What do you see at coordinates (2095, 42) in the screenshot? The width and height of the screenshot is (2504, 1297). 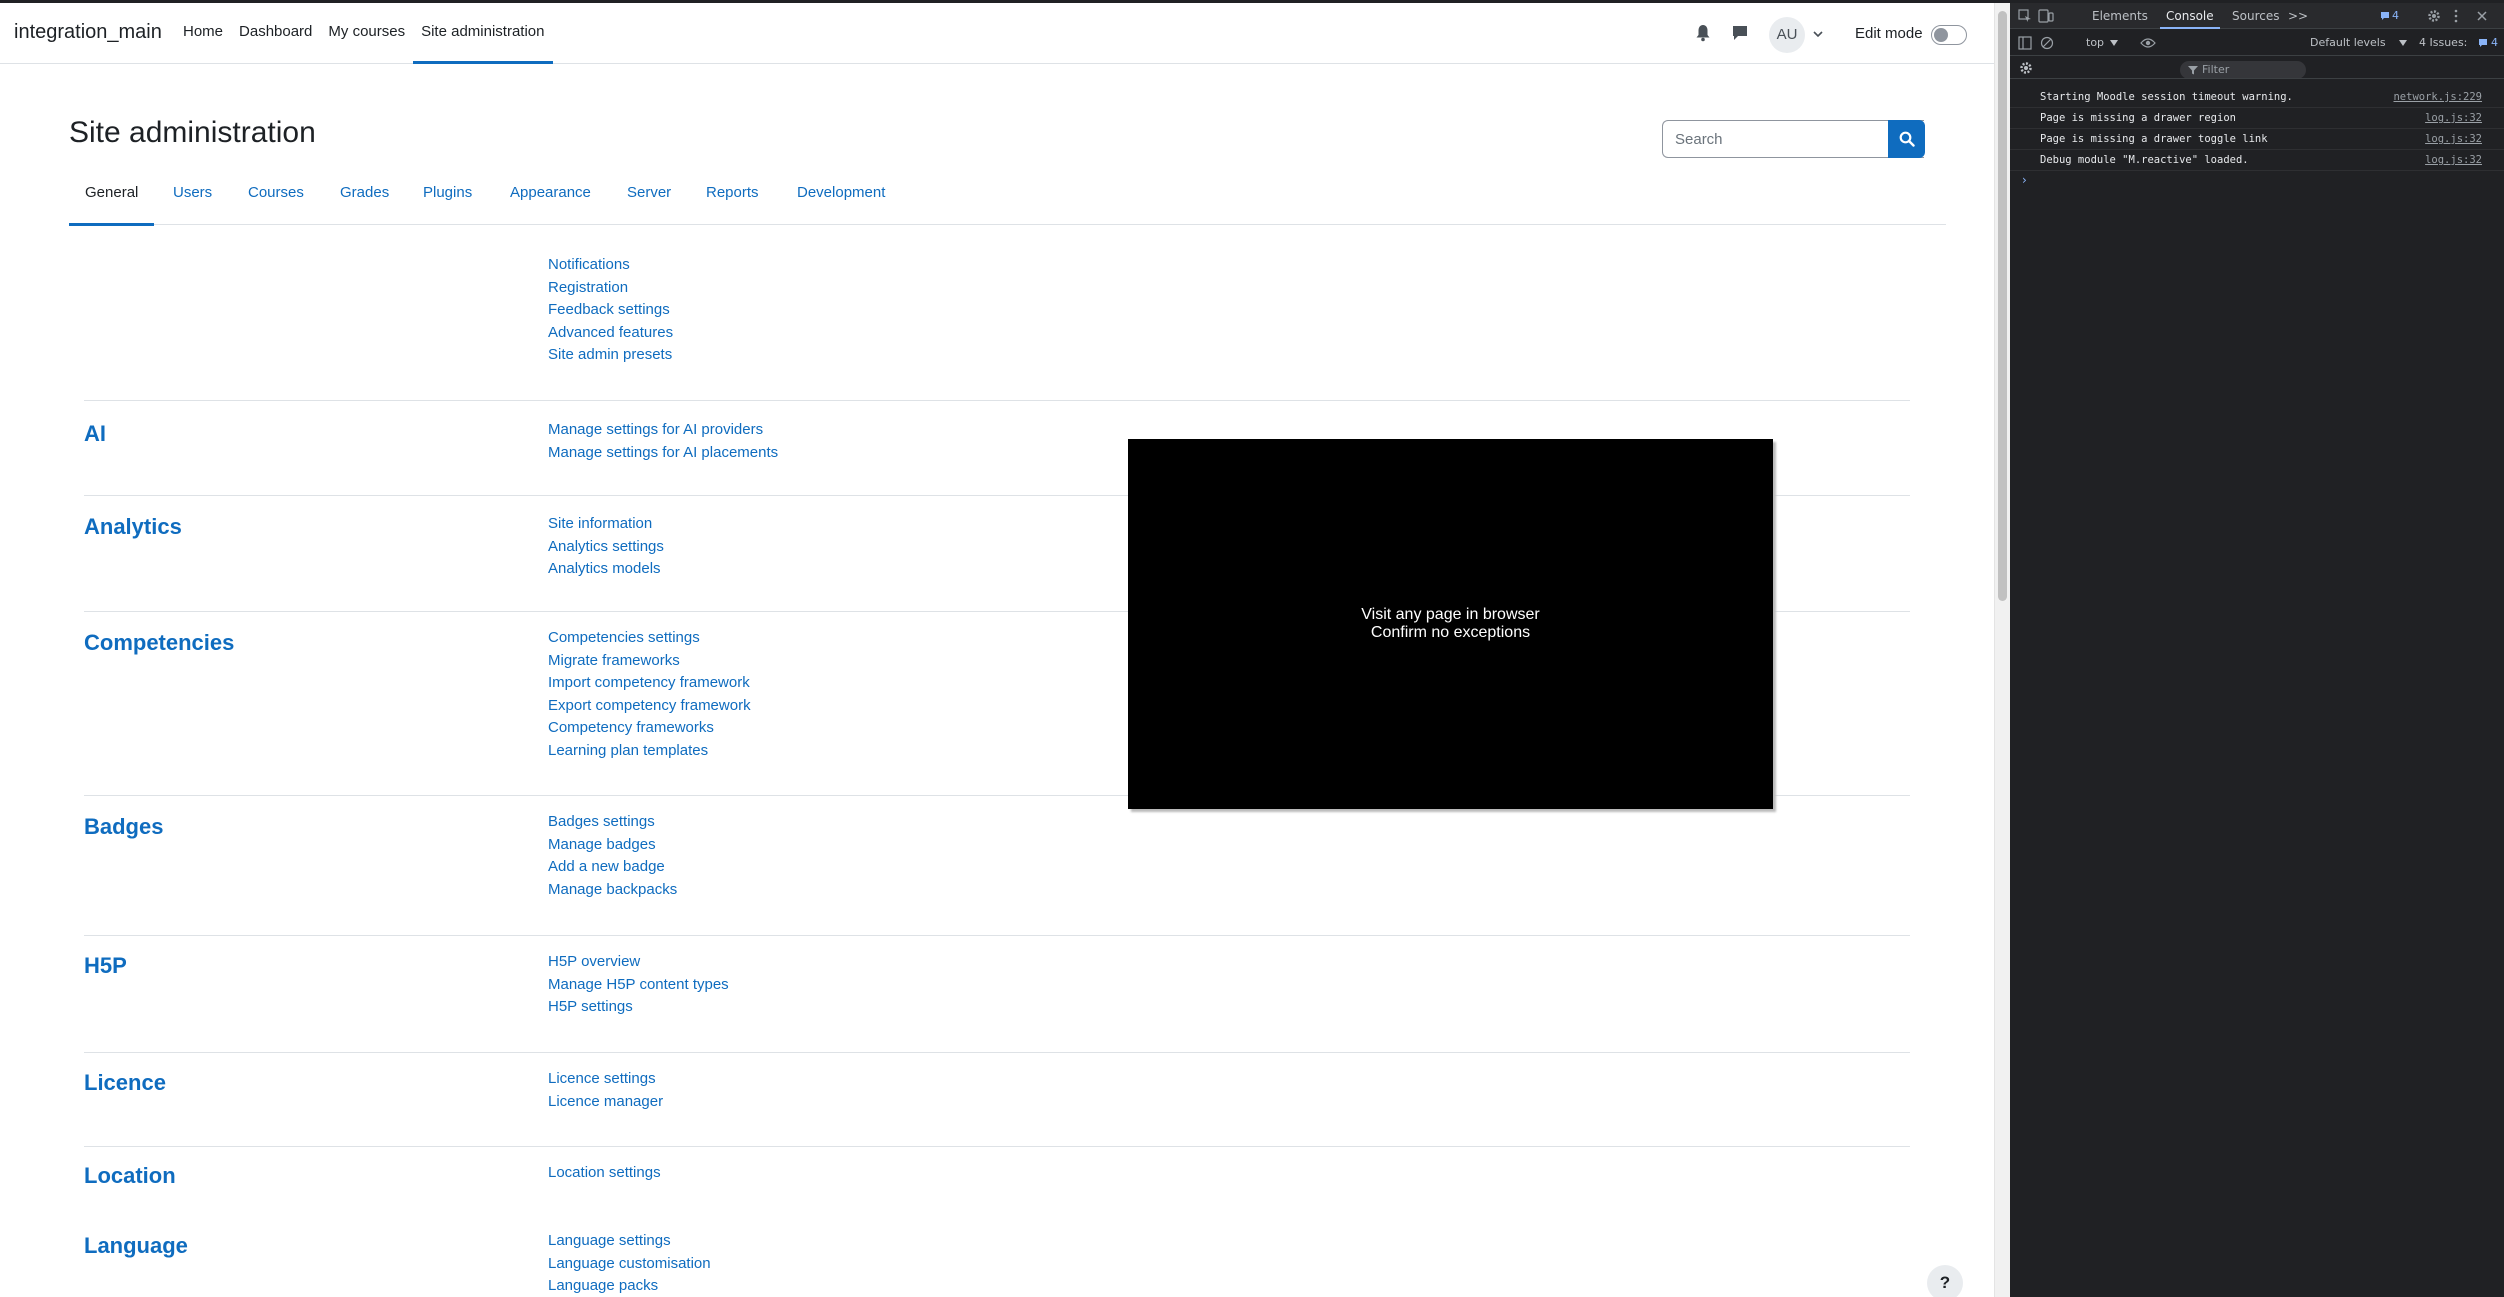 I see `context-selector: top` at bounding box center [2095, 42].